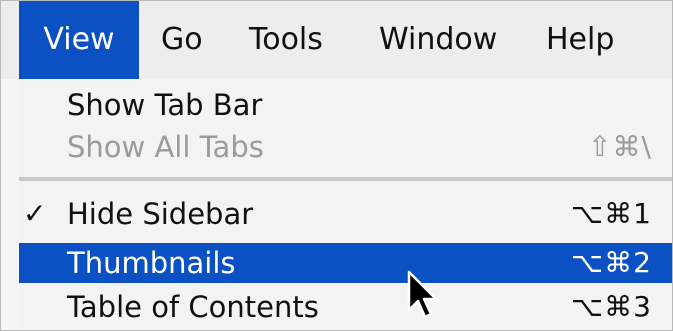  I want to click on menu-item-label: Table of Contents, so click(193, 307).